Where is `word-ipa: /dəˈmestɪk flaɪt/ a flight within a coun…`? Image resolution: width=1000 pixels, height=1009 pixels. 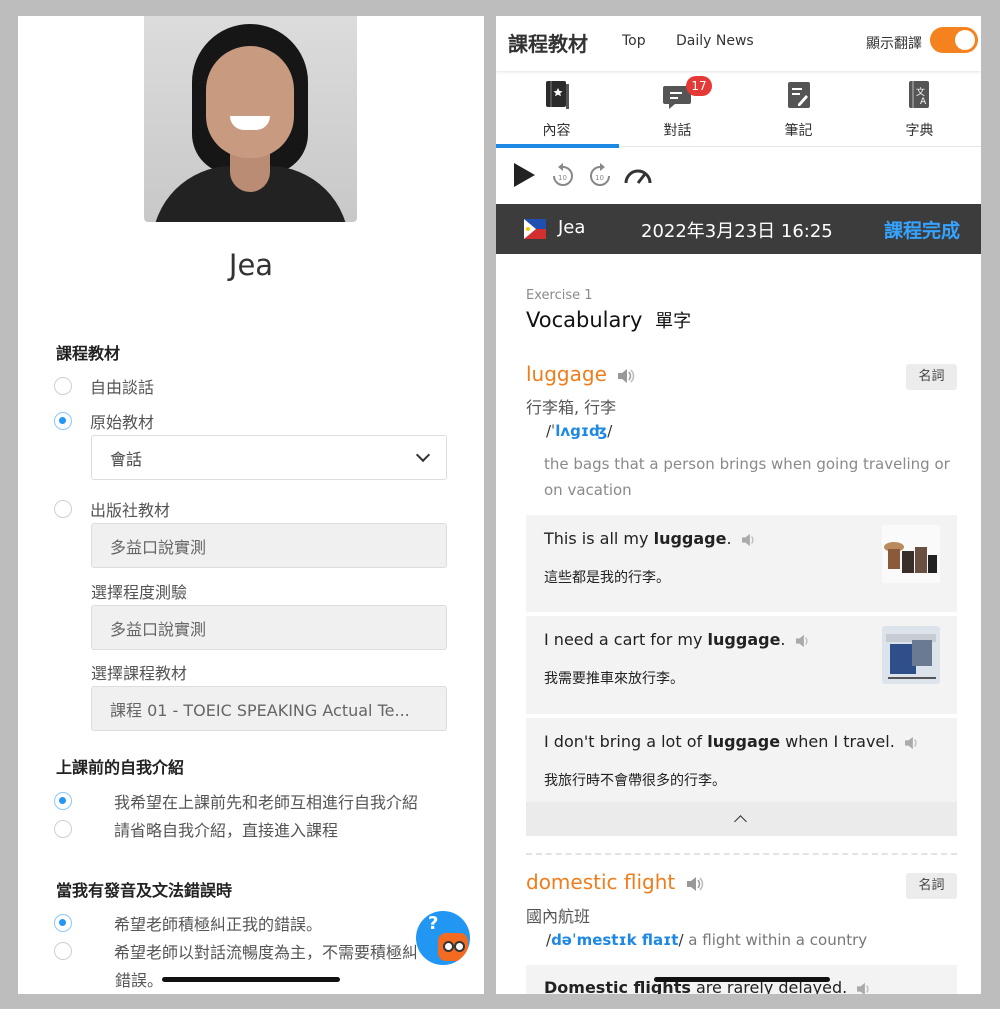
word-ipa: /dəˈmestɪk flaɪt/ a flight within a coun… is located at coordinates (707, 940).